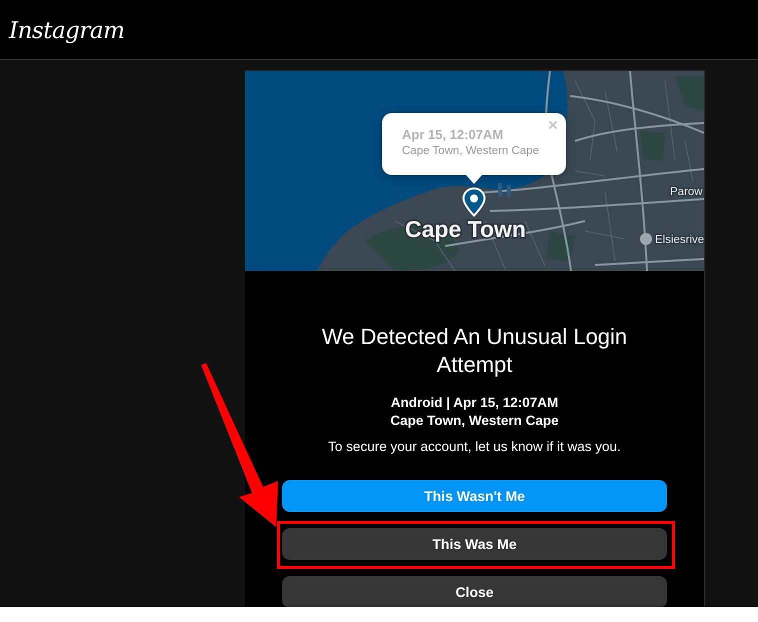  I want to click on place-dot-icon, so click(646, 239).